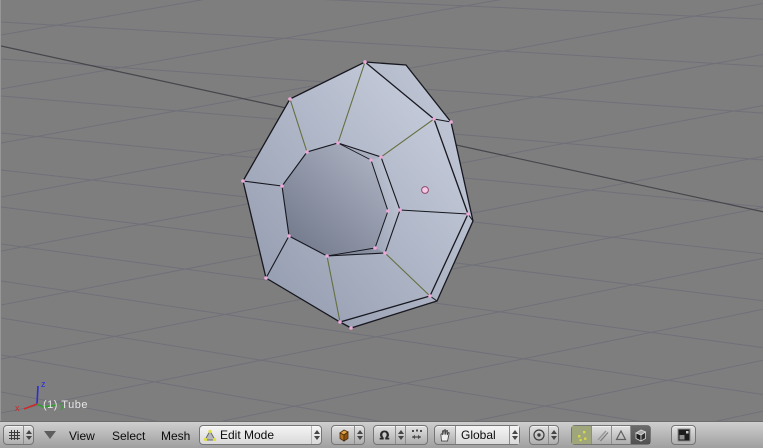 The image size is (763, 448). I want to click on move-centers-icon, so click(417, 434).